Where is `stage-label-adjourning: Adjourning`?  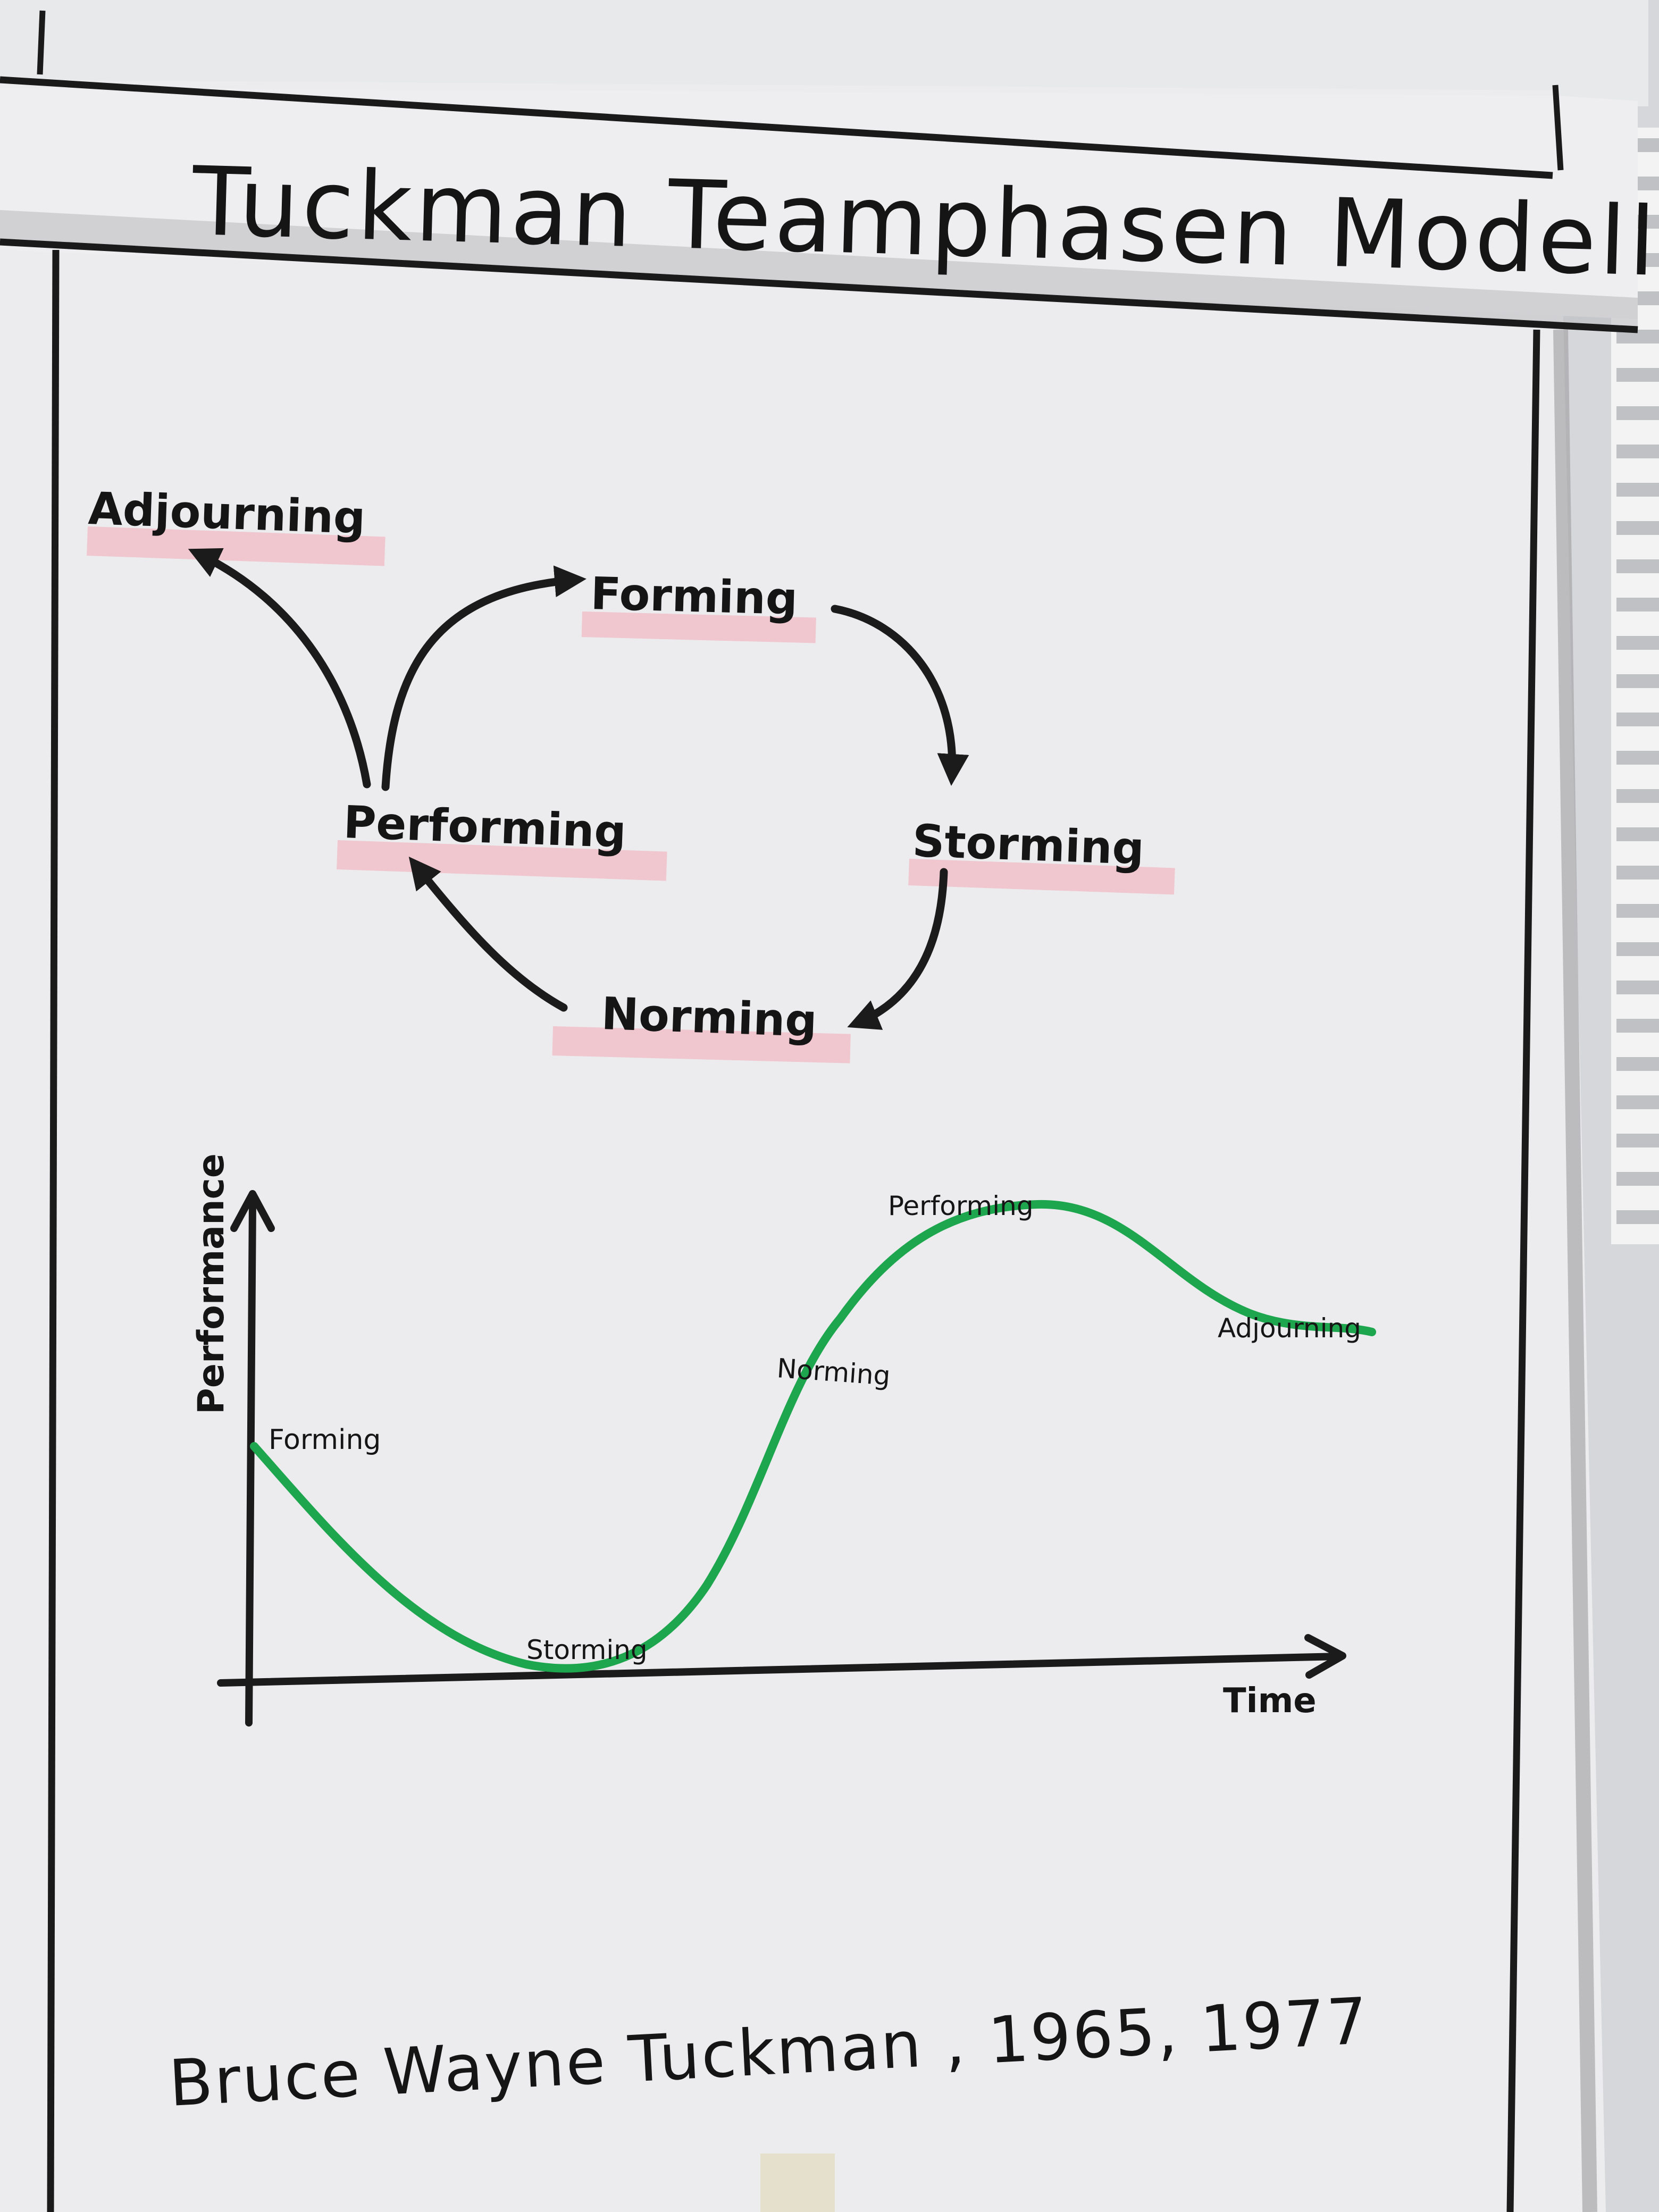
stage-label-adjourning: Adjourning is located at coordinates (226, 513).